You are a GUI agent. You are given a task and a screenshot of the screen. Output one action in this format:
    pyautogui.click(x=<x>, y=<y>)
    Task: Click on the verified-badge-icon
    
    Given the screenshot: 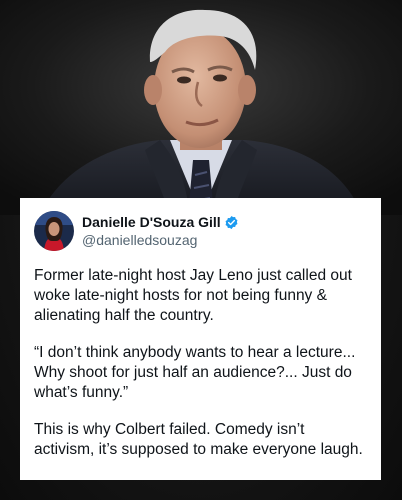 What is the action you would take?
    pyautogui.click(x=231, y=222)
    